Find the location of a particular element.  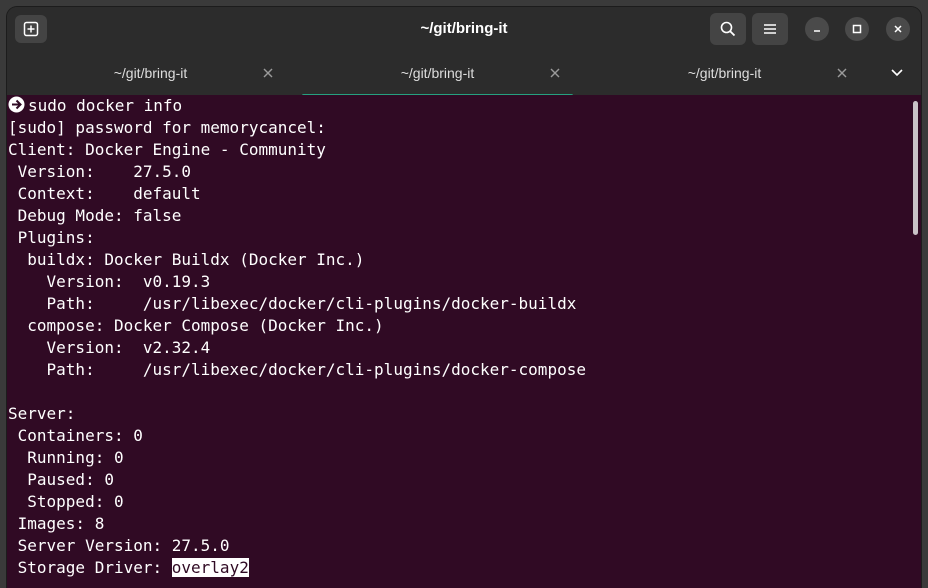

tab-3: ~/git/bring-it is located at coordinates (724, 76).